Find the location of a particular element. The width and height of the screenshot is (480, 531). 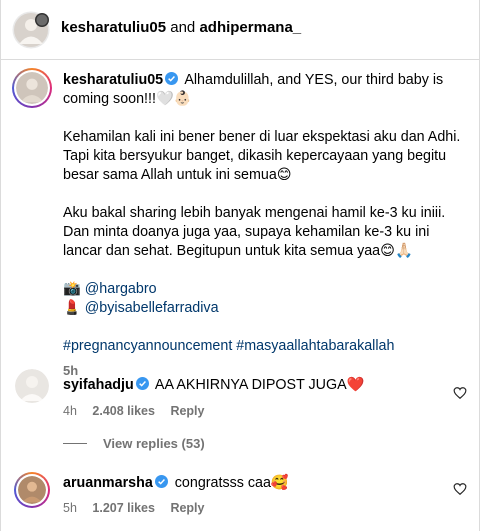

credit-link-photographer: @hargabro is located at coordinates (121, 289).